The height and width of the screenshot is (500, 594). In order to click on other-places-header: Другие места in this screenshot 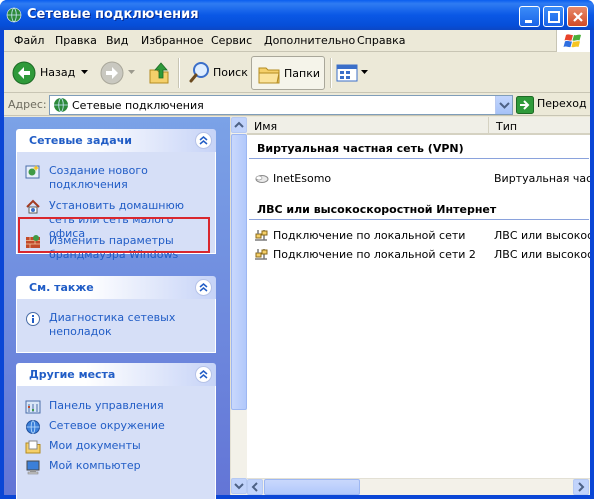, I will do `click(116, 374)`.